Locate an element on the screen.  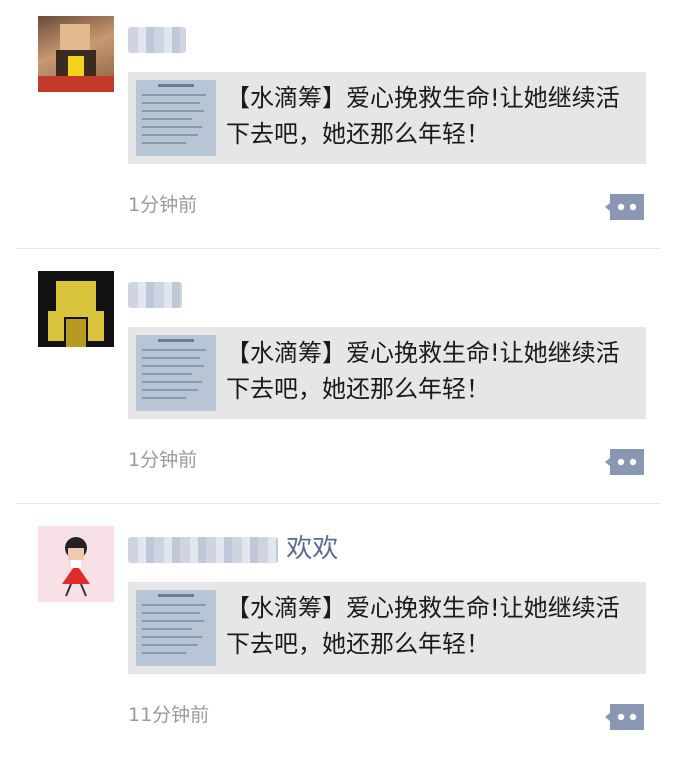
author-name: 欢欢 is located at coordinates (233, 549).